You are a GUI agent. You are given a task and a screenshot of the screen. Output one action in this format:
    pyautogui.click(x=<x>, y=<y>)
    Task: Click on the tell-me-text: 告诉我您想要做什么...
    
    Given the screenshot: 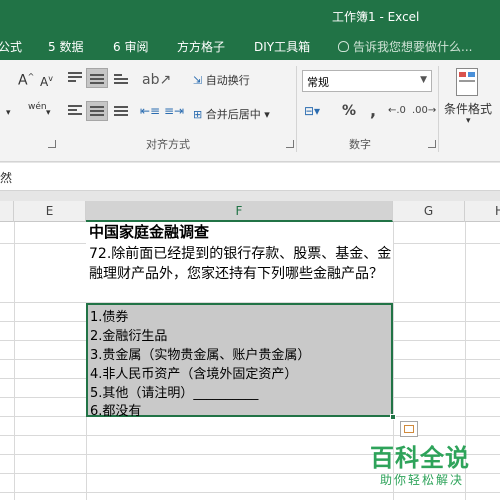 What is the action you would take?
    pyautogui.click(x=413, y=47)
    